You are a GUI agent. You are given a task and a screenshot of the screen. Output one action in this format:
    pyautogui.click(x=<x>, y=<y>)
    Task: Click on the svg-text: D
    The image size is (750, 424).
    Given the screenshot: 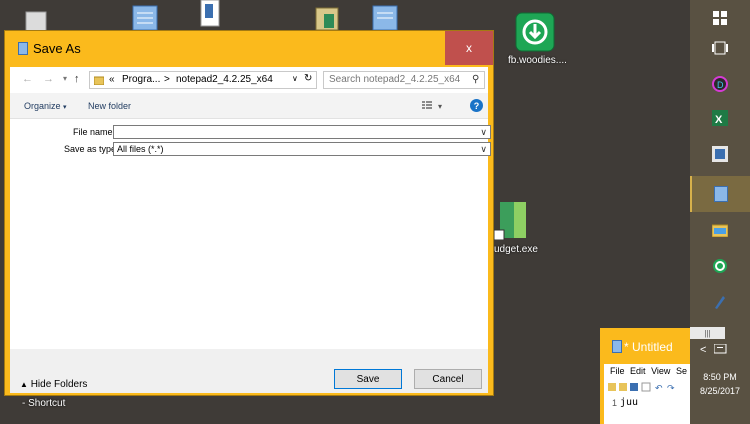 What is the action you would take?
    pyautogui.click(x=720, y=85)
    